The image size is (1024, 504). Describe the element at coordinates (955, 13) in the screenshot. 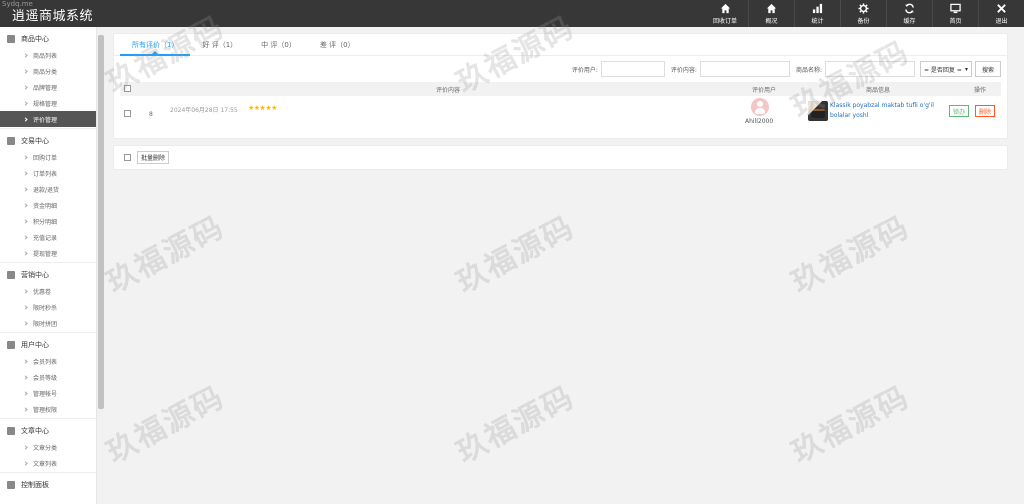

I see `nav-home: 首页` at that location.